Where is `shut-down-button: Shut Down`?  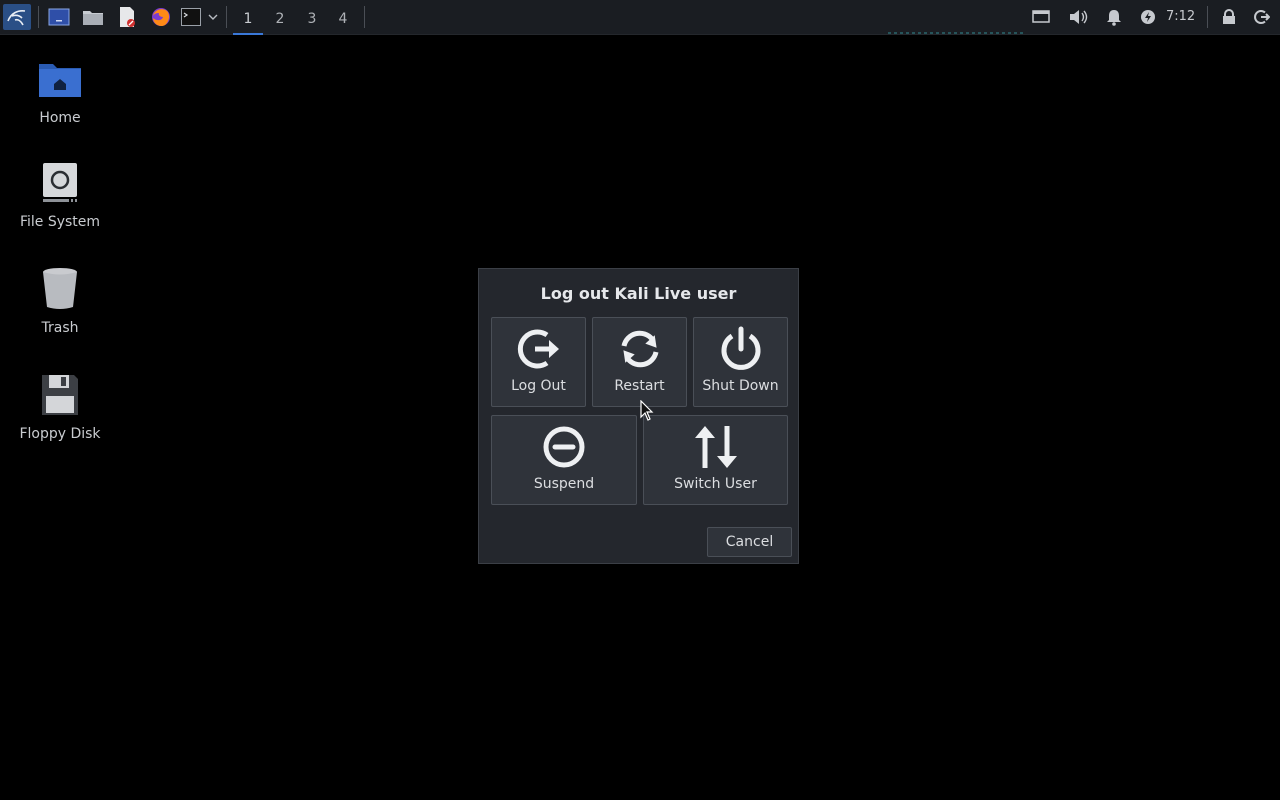
shut-down-button: Shut Down is located at coordinates (740, 362).